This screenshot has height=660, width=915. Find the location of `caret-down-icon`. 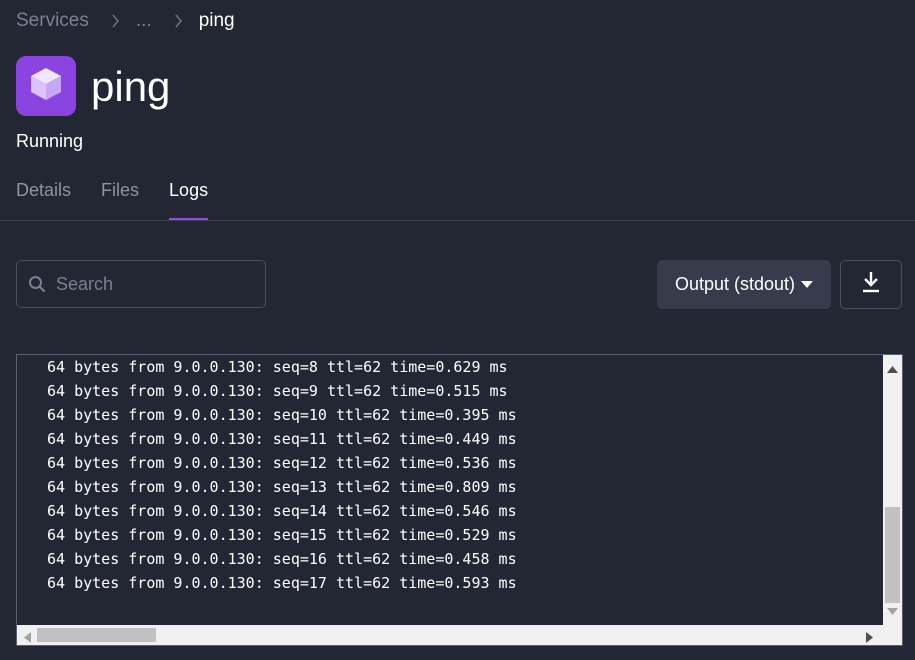

caret-down-icon is located at coordinates (807, 284).